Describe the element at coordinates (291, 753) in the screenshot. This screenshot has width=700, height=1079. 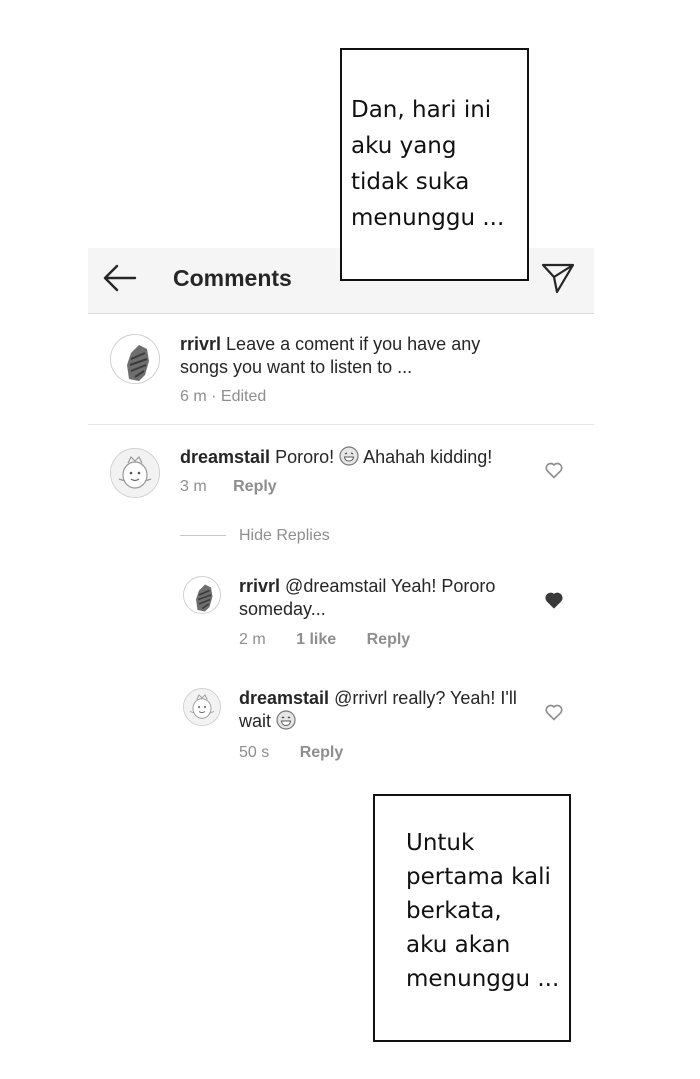
I see `reply-meta: 50 s Reply` at that location.